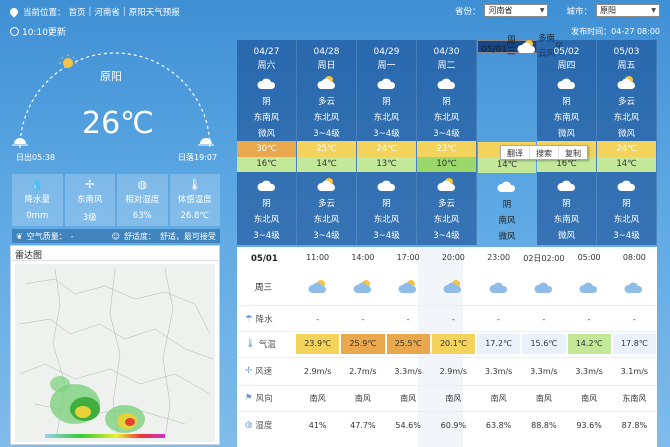 The image size is (670, 447). I want to click on city-select: 原阳 ▼, so click(628, 10).